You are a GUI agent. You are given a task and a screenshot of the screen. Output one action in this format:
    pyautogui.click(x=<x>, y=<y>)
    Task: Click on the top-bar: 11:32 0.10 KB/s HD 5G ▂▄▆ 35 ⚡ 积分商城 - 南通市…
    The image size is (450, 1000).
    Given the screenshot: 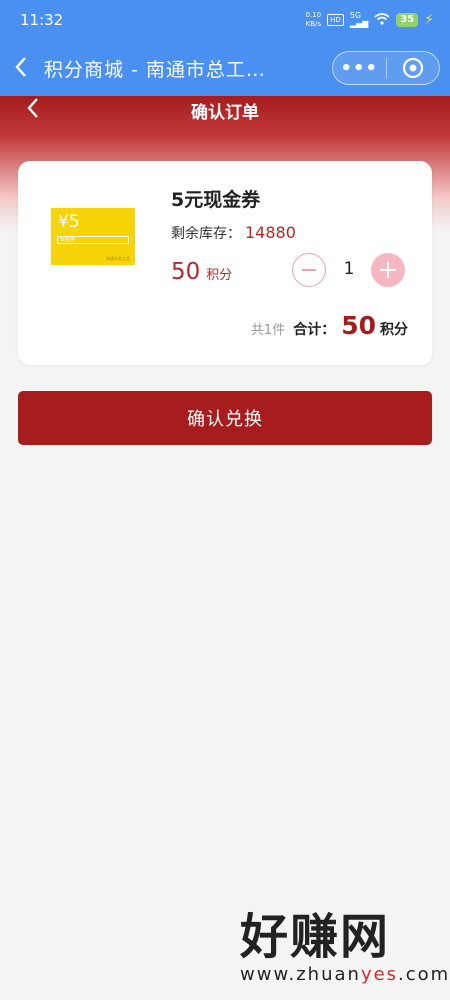 What is the action you would take?
    pyautogui.click(x=225, y=48)
    